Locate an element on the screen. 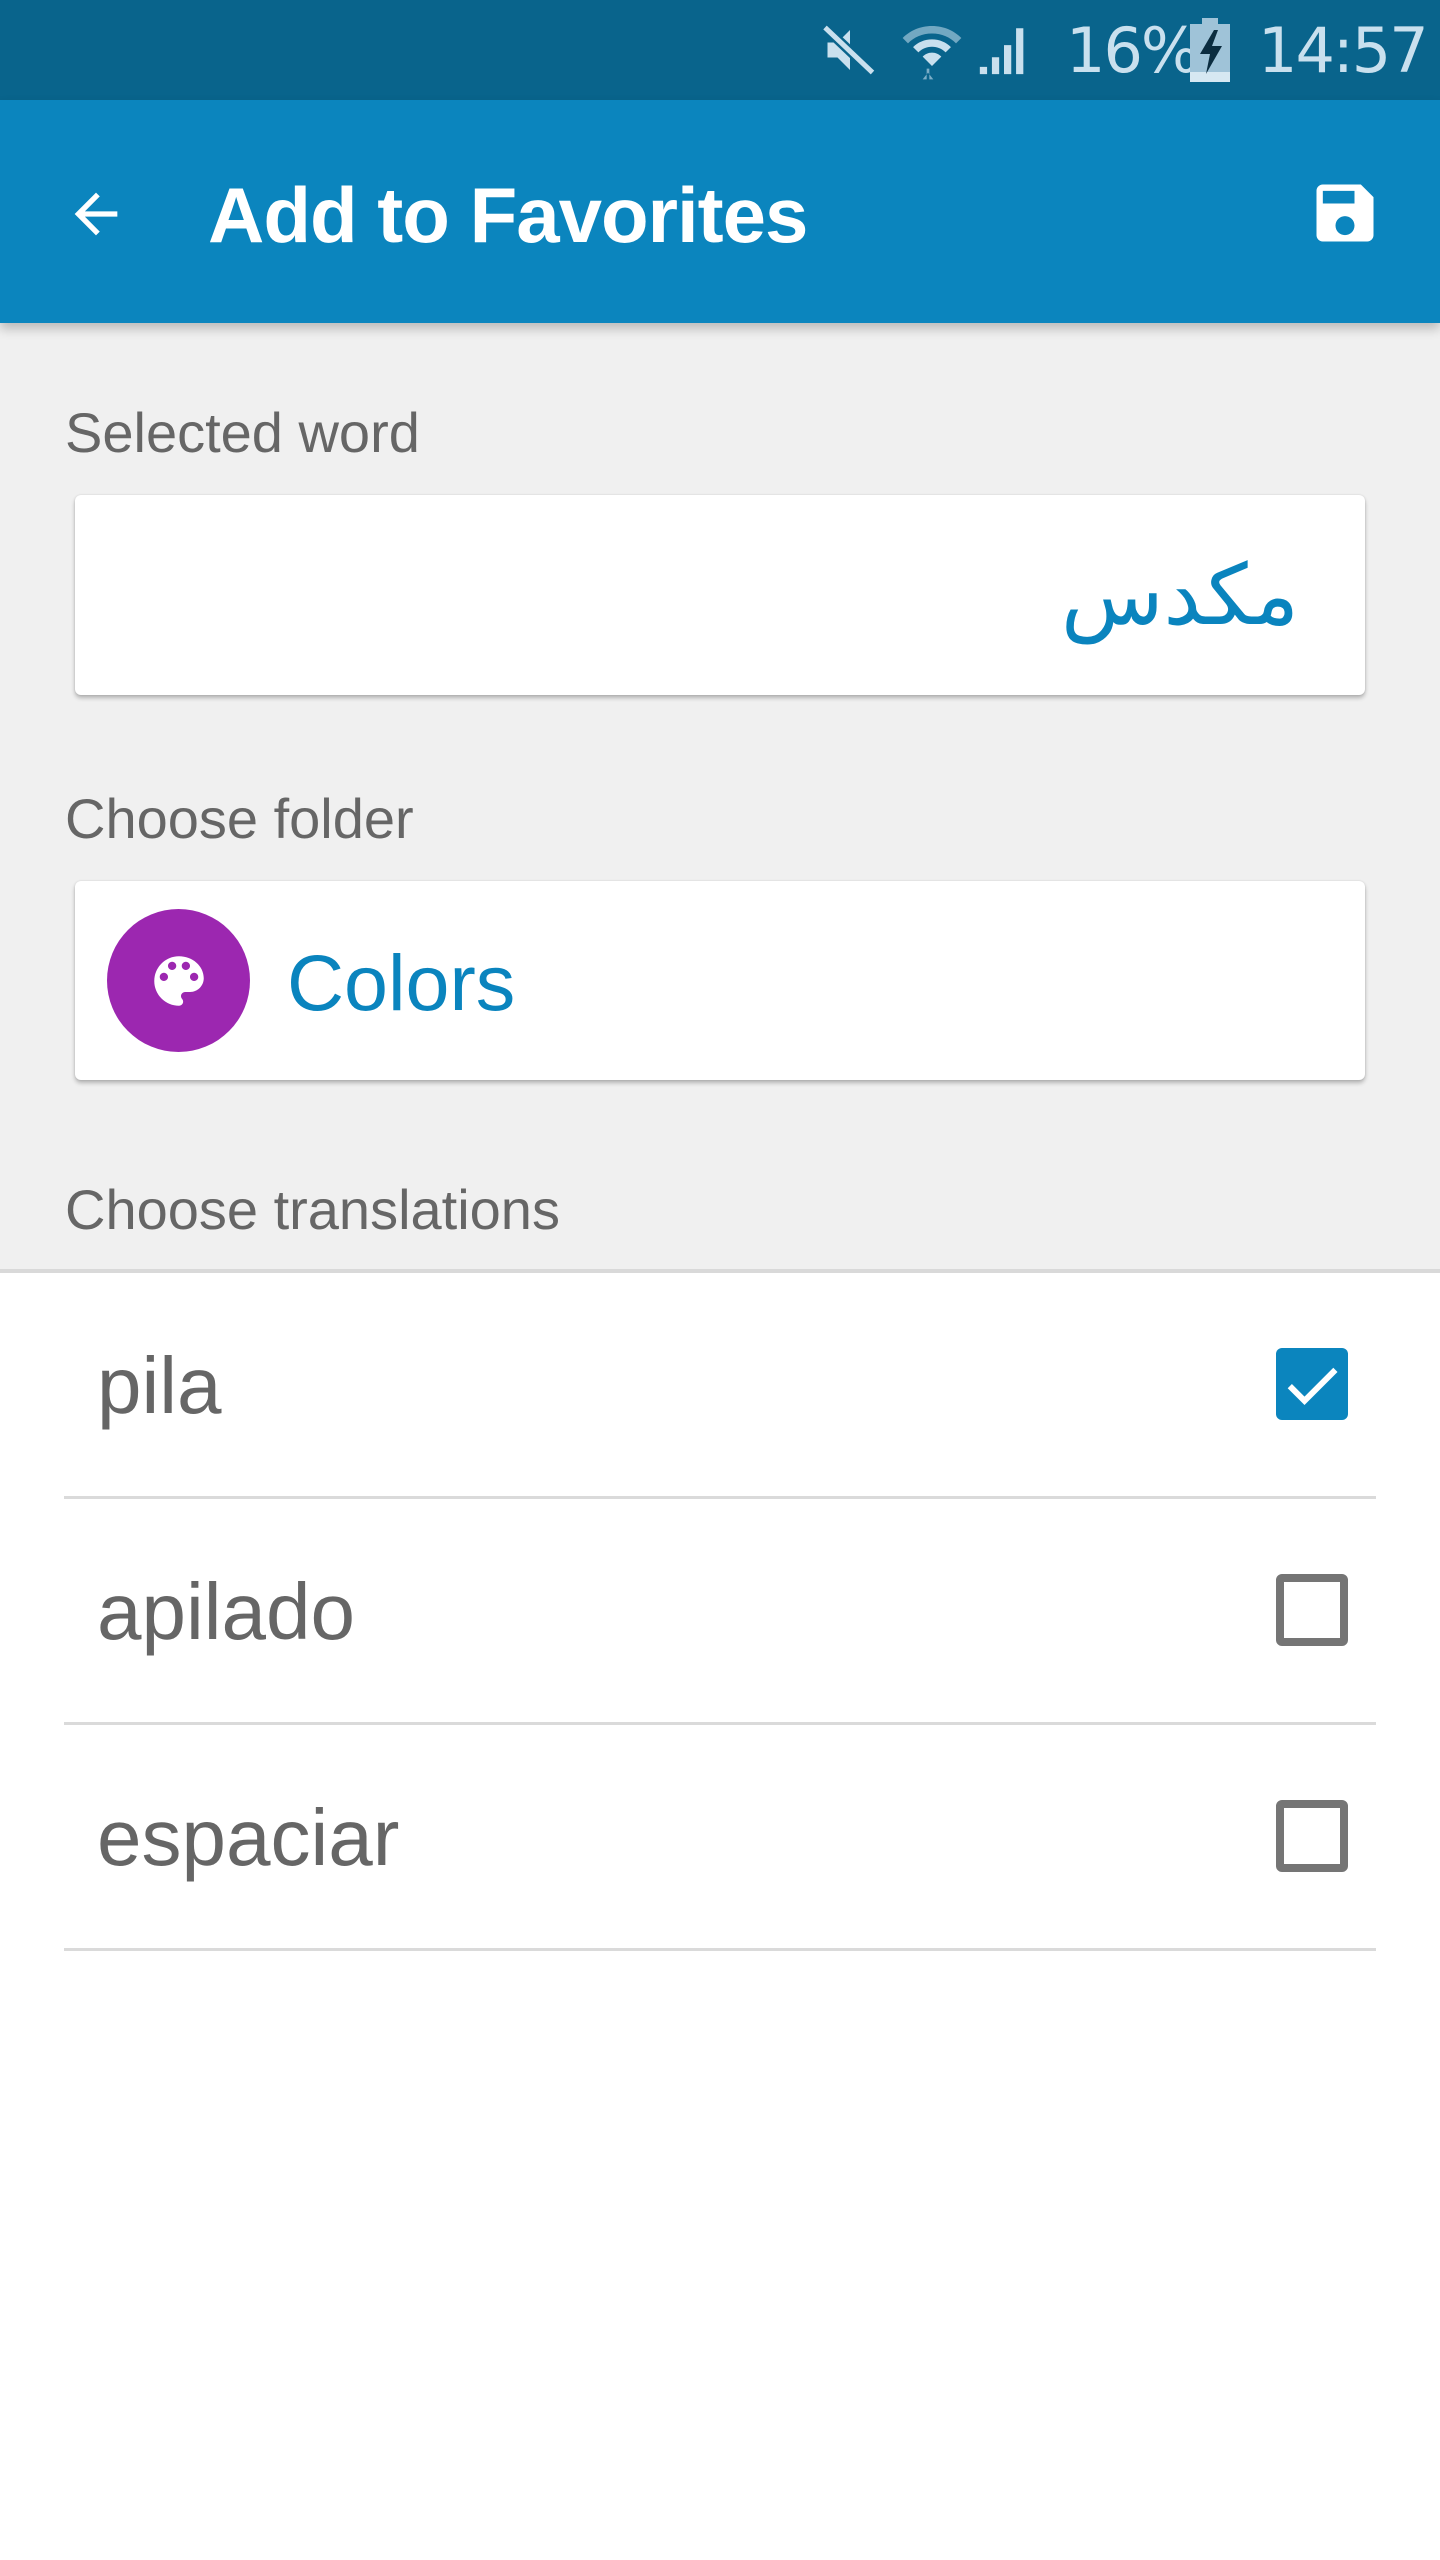  status-bar: 16% 14:57 is located at coordinates (720, 50).